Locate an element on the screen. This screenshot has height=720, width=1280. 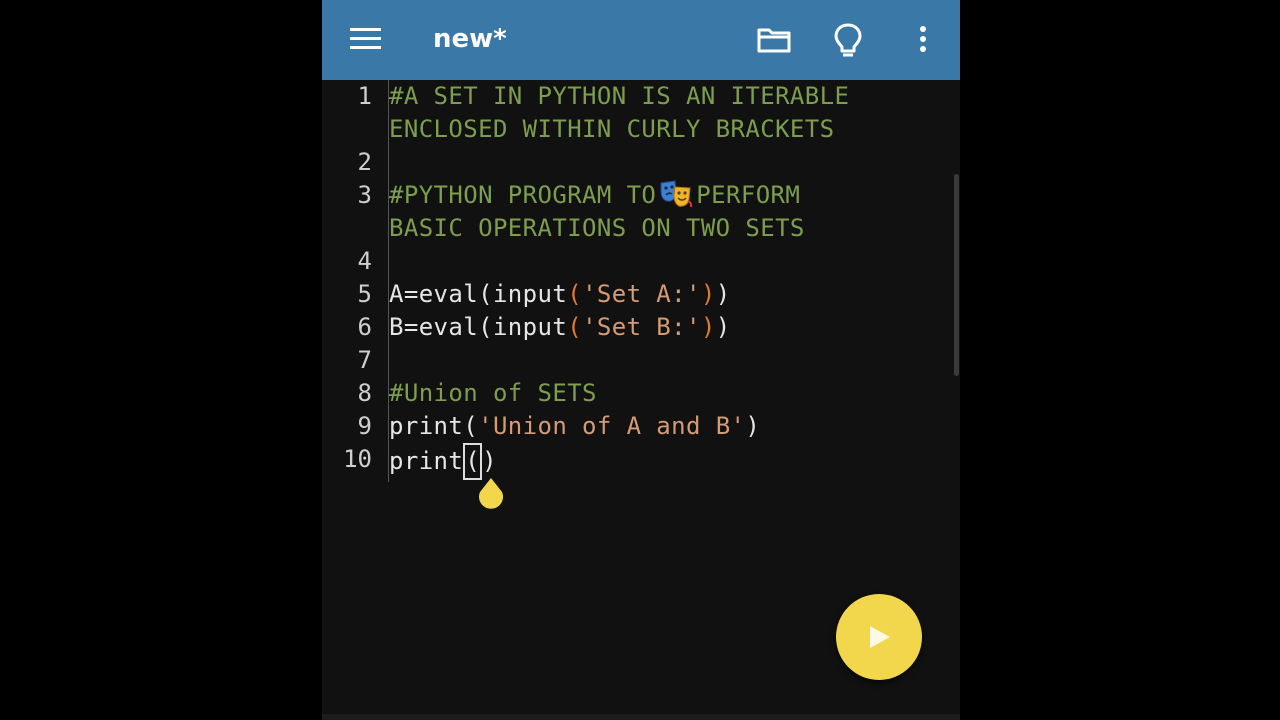
code-text: #PYTHON PROGRAM TO is located at coordinates (523, 195).